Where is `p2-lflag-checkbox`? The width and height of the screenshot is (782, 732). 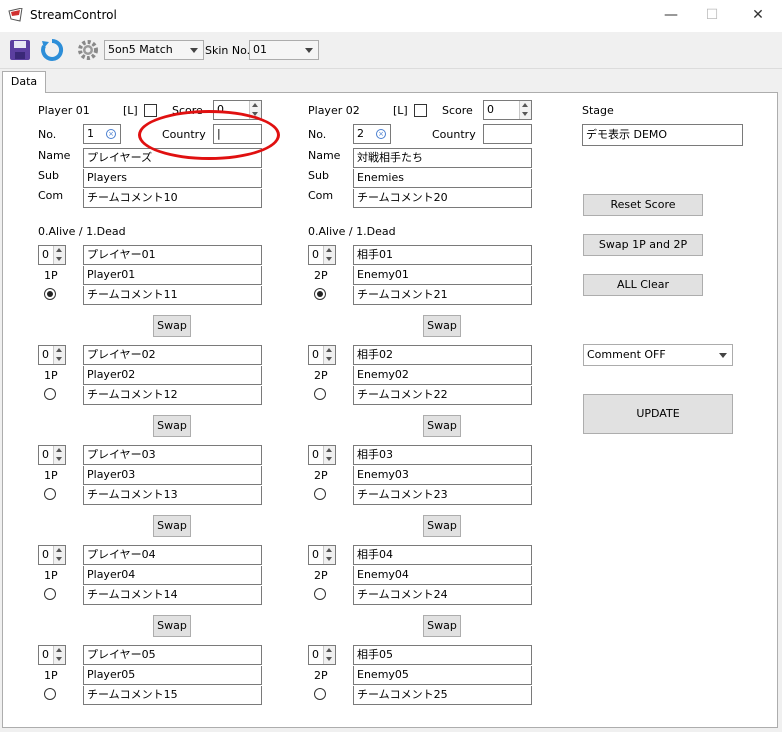
p2-lflag-checkbox is located at coordinates (420, 110).